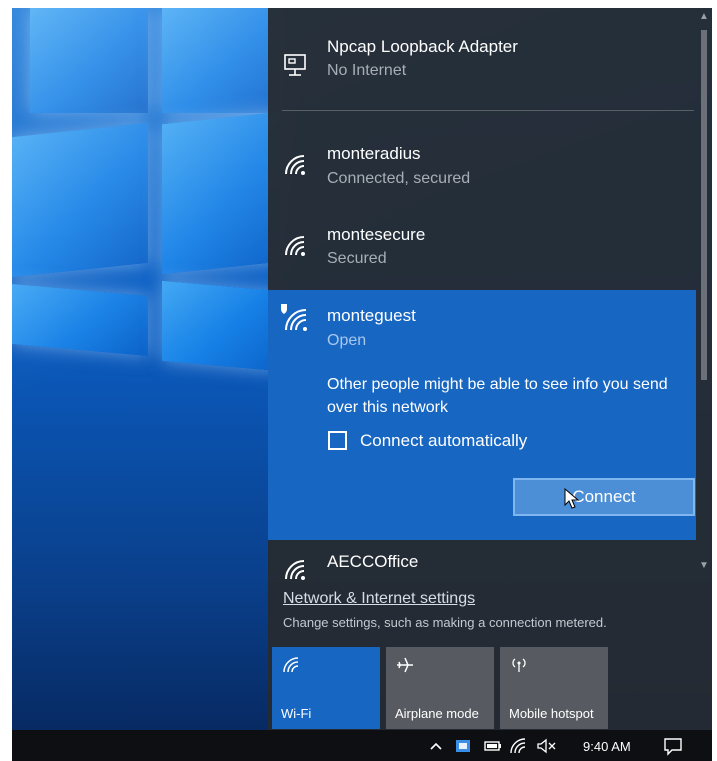 The image size is (717, 761). Describe the element at coordinates (367, 70) in the screenshot. I see `network-status: No Internet` at that location.